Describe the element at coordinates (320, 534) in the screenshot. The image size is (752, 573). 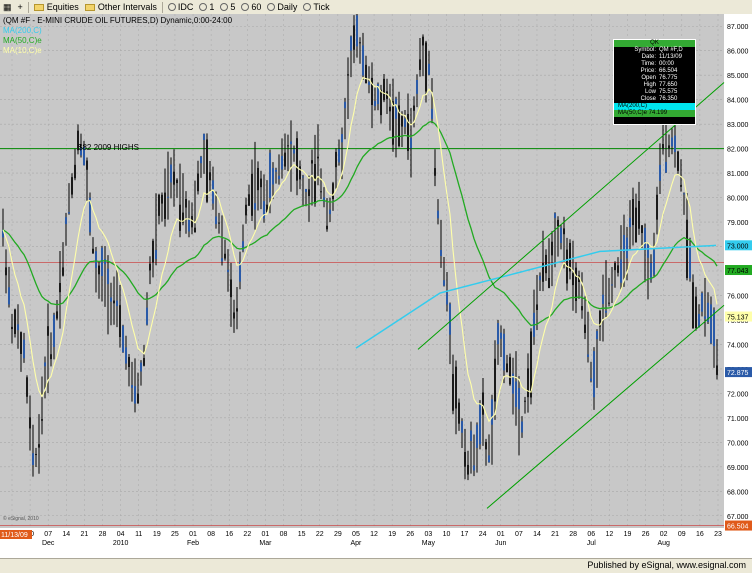
I see `x-tick-label: 22` at that location.